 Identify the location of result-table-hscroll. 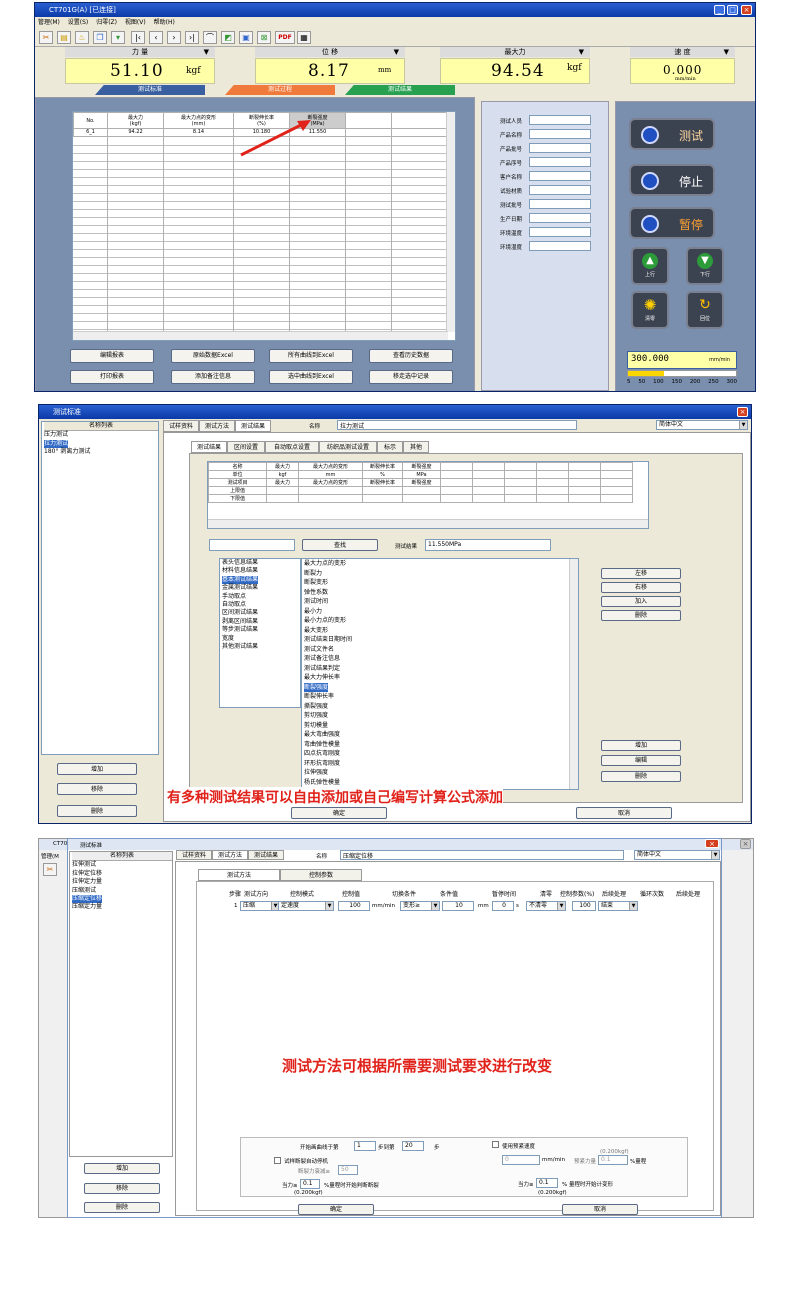
(428, 523).